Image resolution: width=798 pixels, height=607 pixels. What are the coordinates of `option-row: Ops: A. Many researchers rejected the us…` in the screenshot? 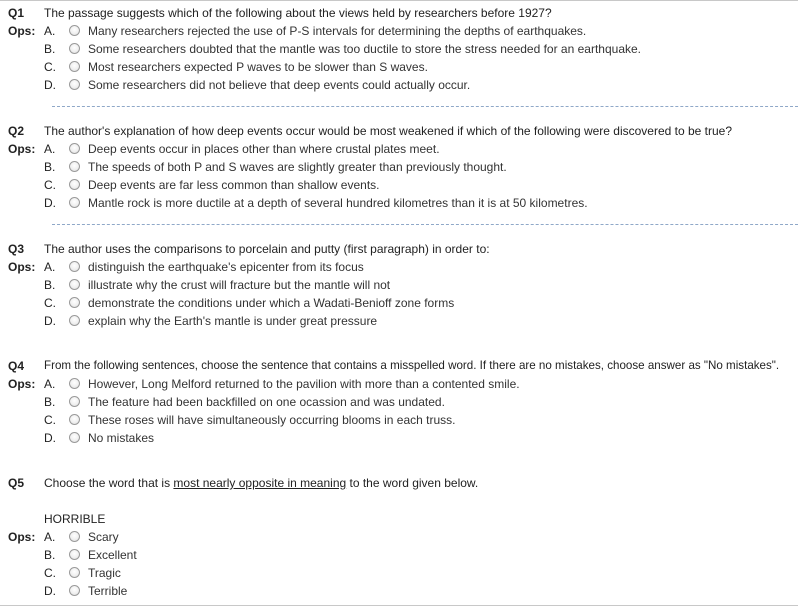 It's located at (399, 31).